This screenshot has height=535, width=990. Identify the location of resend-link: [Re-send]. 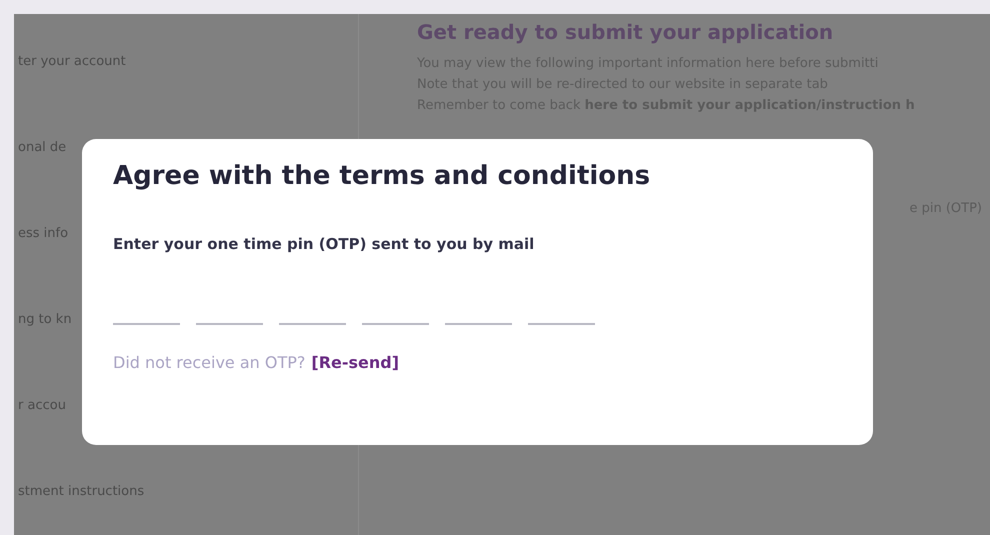
(355, 362).